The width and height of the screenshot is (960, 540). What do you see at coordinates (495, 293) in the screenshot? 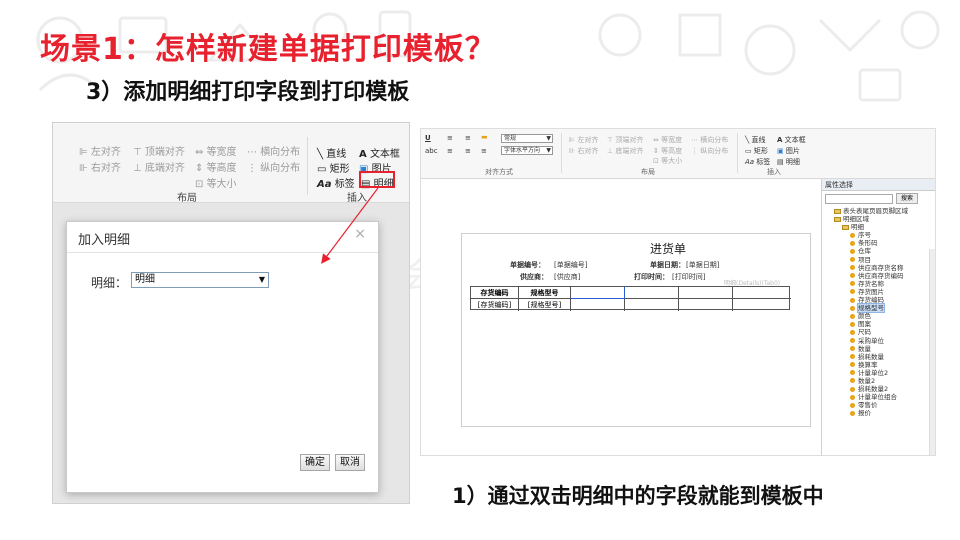
I see `col1-header: 存货编码` at bounding box center [495, 293].